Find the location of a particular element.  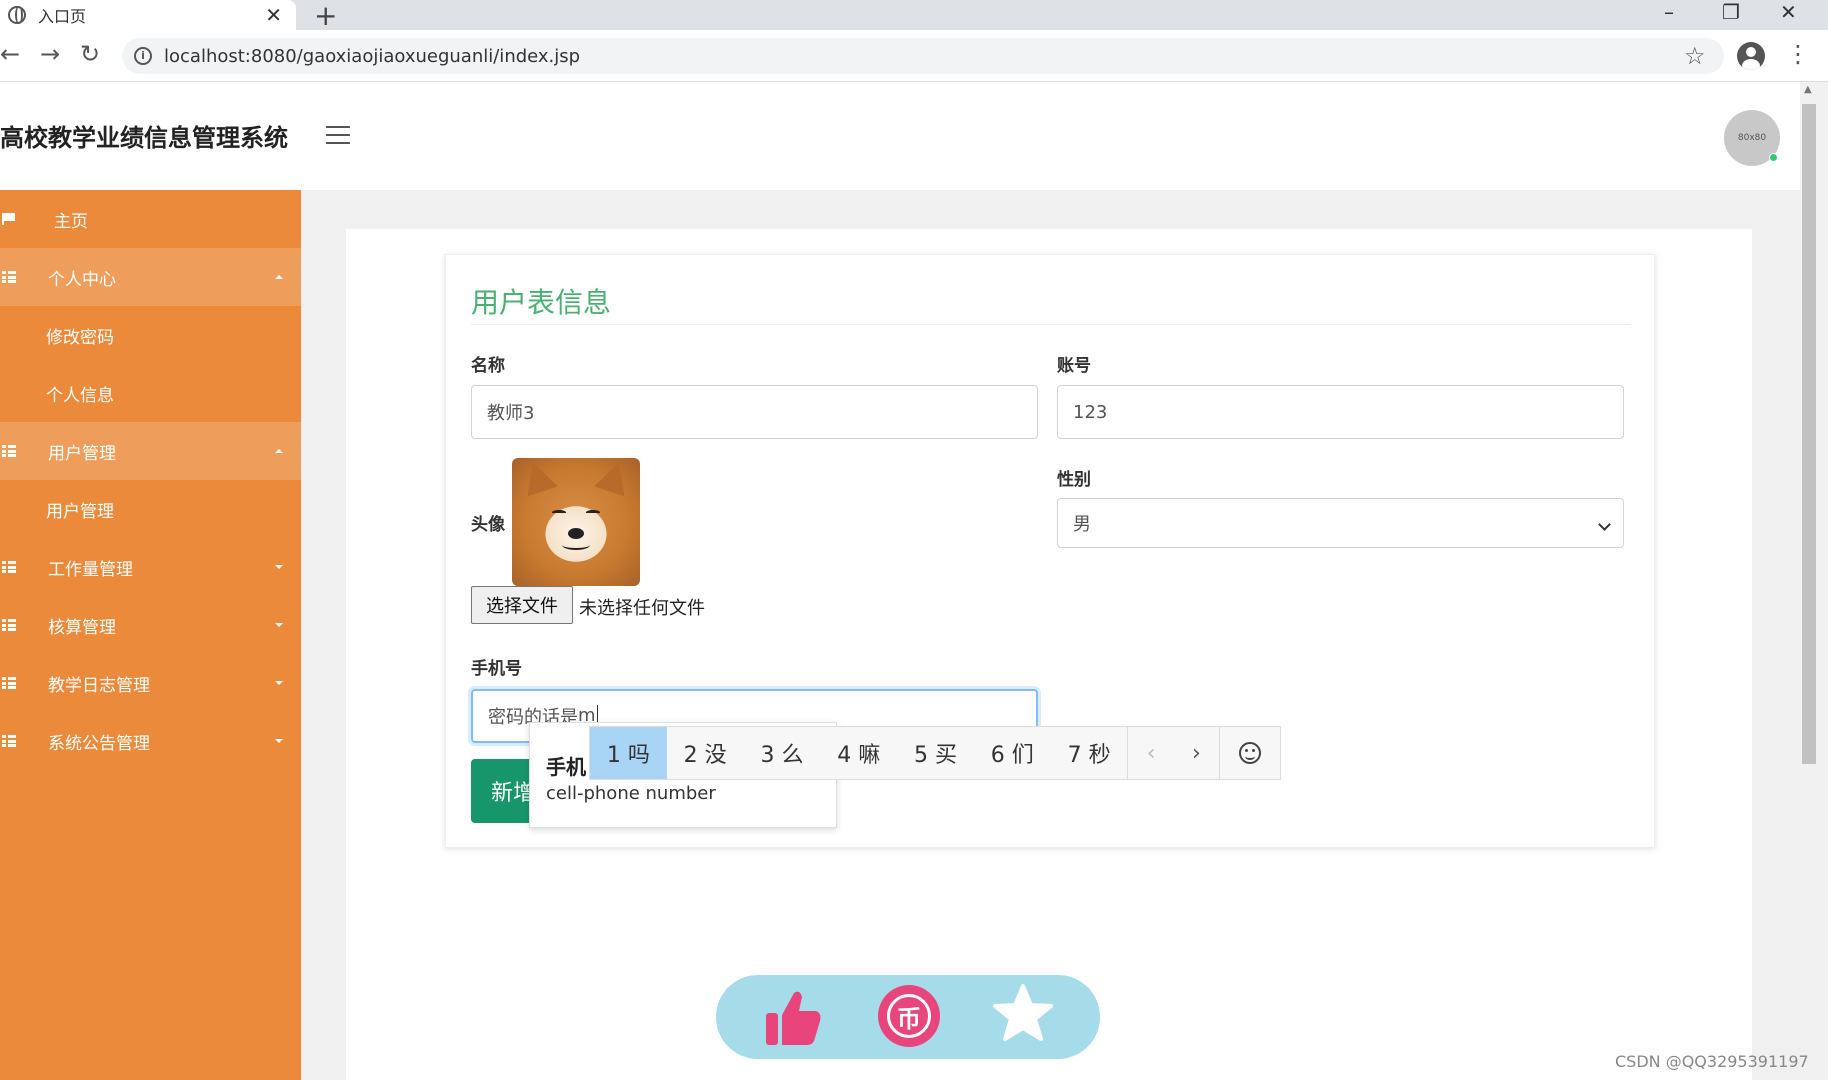

sidebar-subitem-label: 用户管理 is located at coordinates (80, 511).